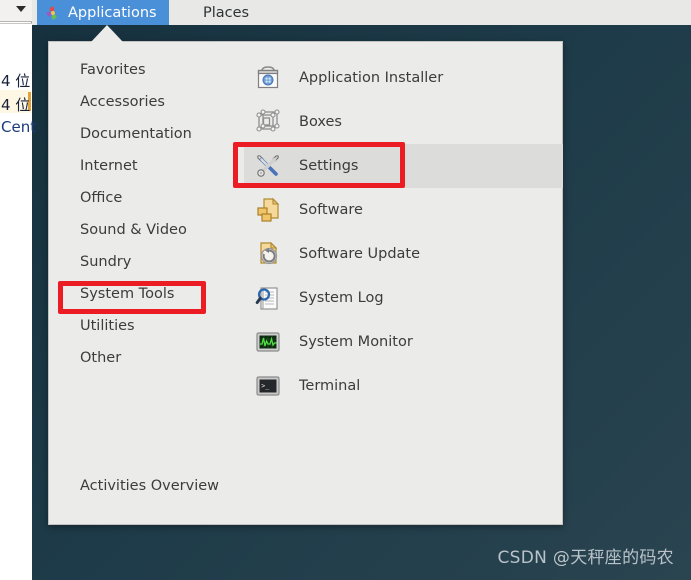 Image resolution: width=691 pixels, height=580 pixels. What do you see at coordinates (268, 254) in the screenshot?
I see `software-update-icon` at bounding box center [268, 254].